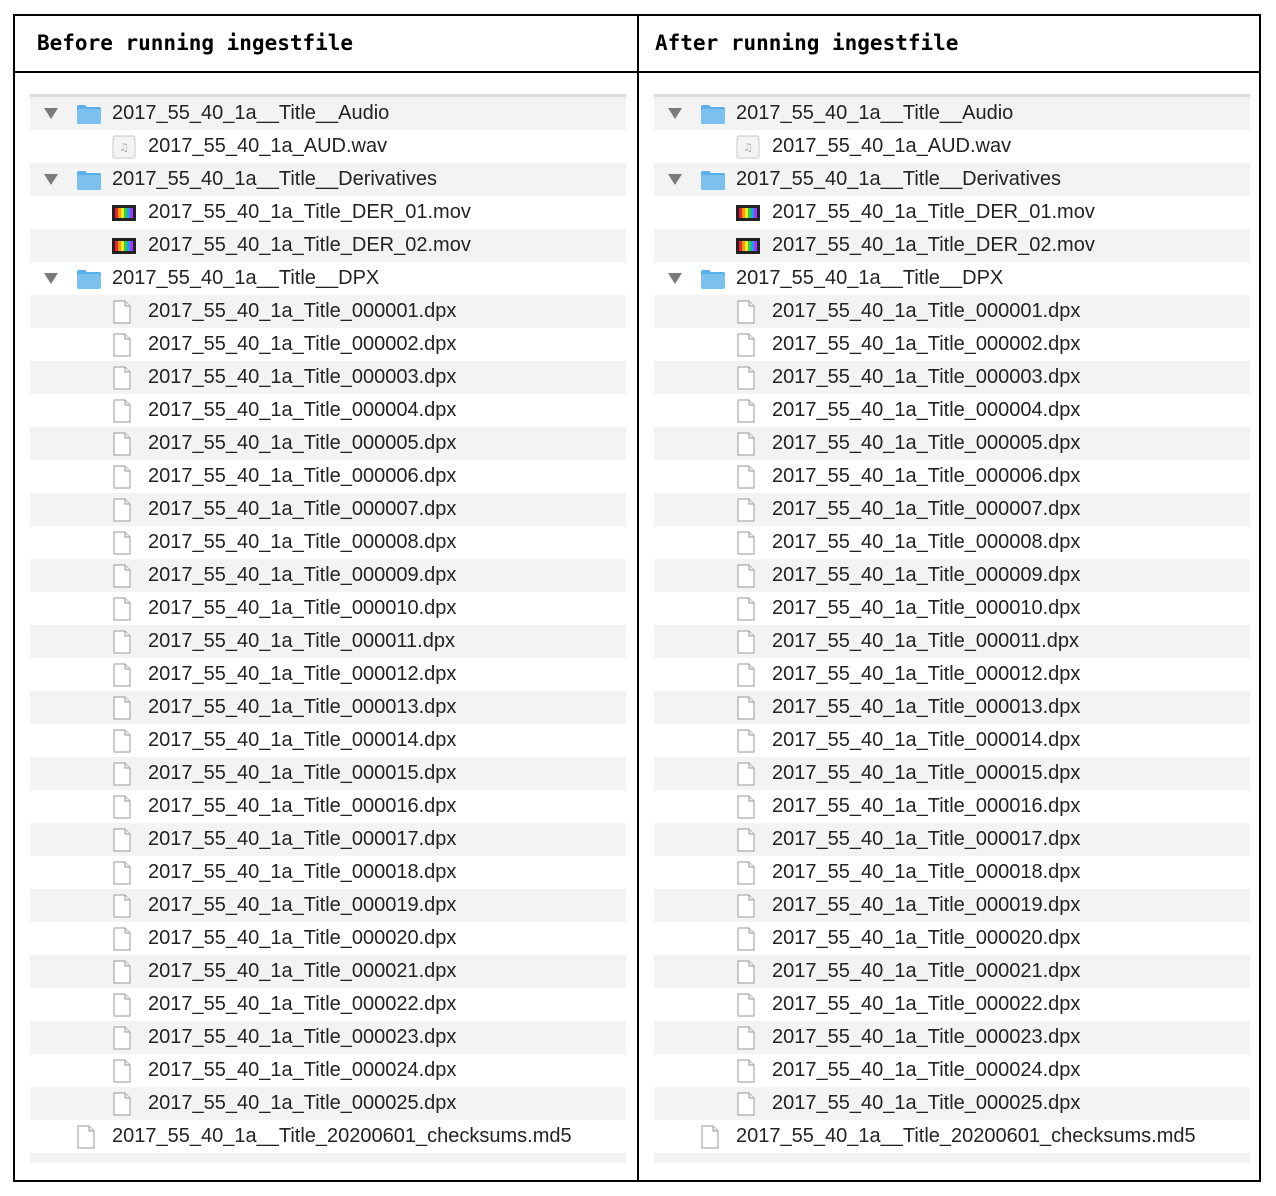 Image resolution: width=1276 pixels, height=1196 pixels. Describe the element at coordinates (301, 641) in the screenshot. I see `item-name: 2017_55_40_1a_Title_000011.dpx` at that location.